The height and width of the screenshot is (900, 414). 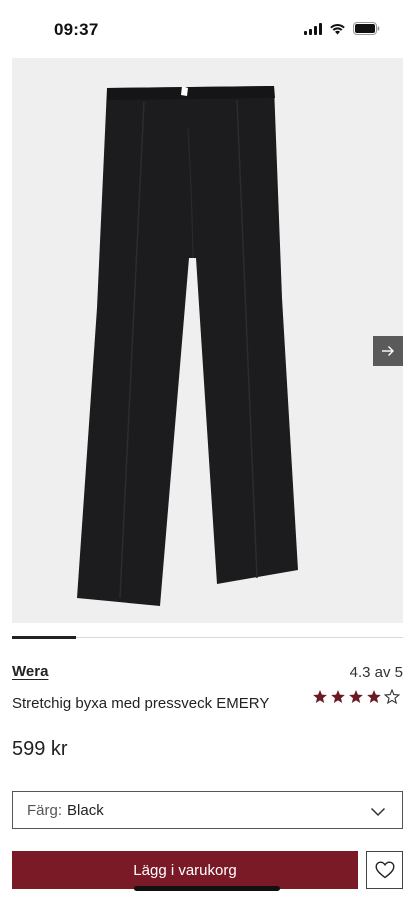 I want to click on color-select-value: Black, so click(x=85, y=810).